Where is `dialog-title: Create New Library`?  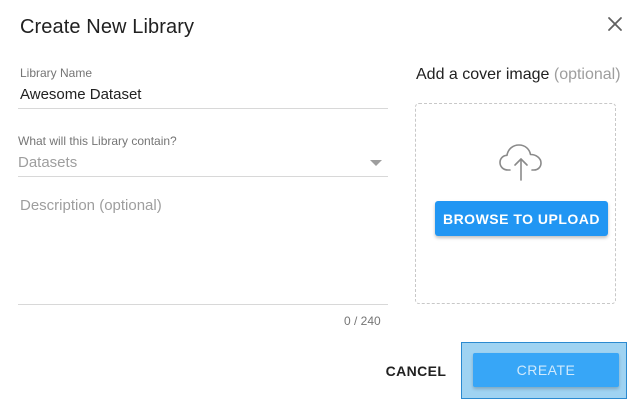 dialog-title: Create New Library is located at coordinates (107, 27).